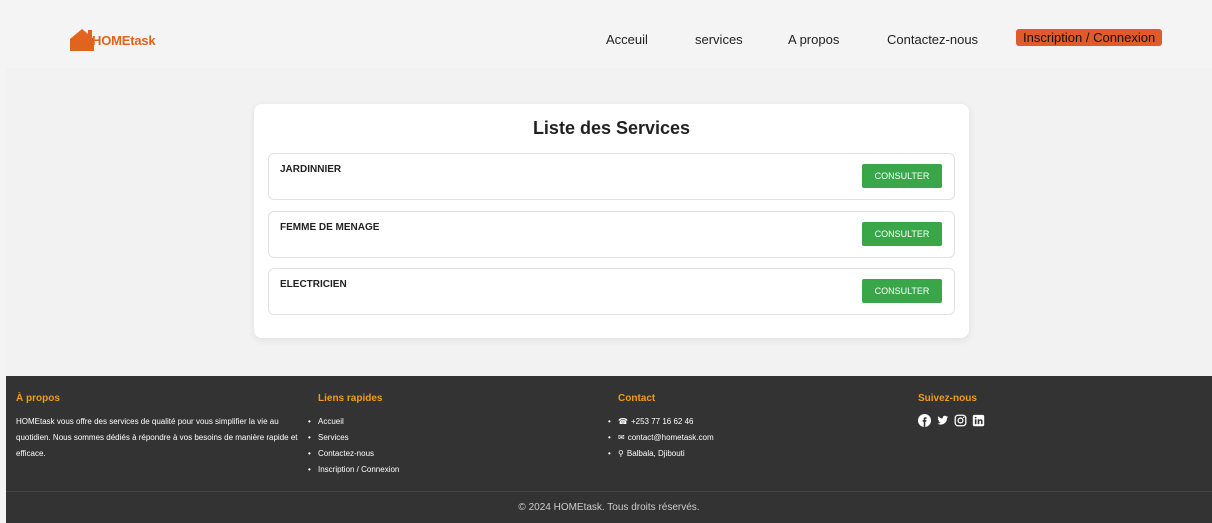  Describe the element at coordinates (978, 420) in the screenshot. I see `linkedin-icon` at that location.